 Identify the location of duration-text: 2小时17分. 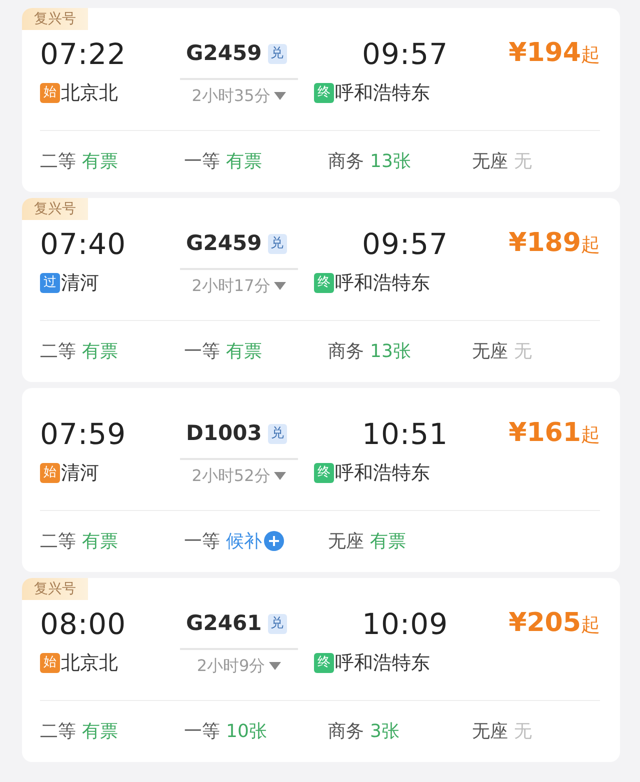
(231, 286).